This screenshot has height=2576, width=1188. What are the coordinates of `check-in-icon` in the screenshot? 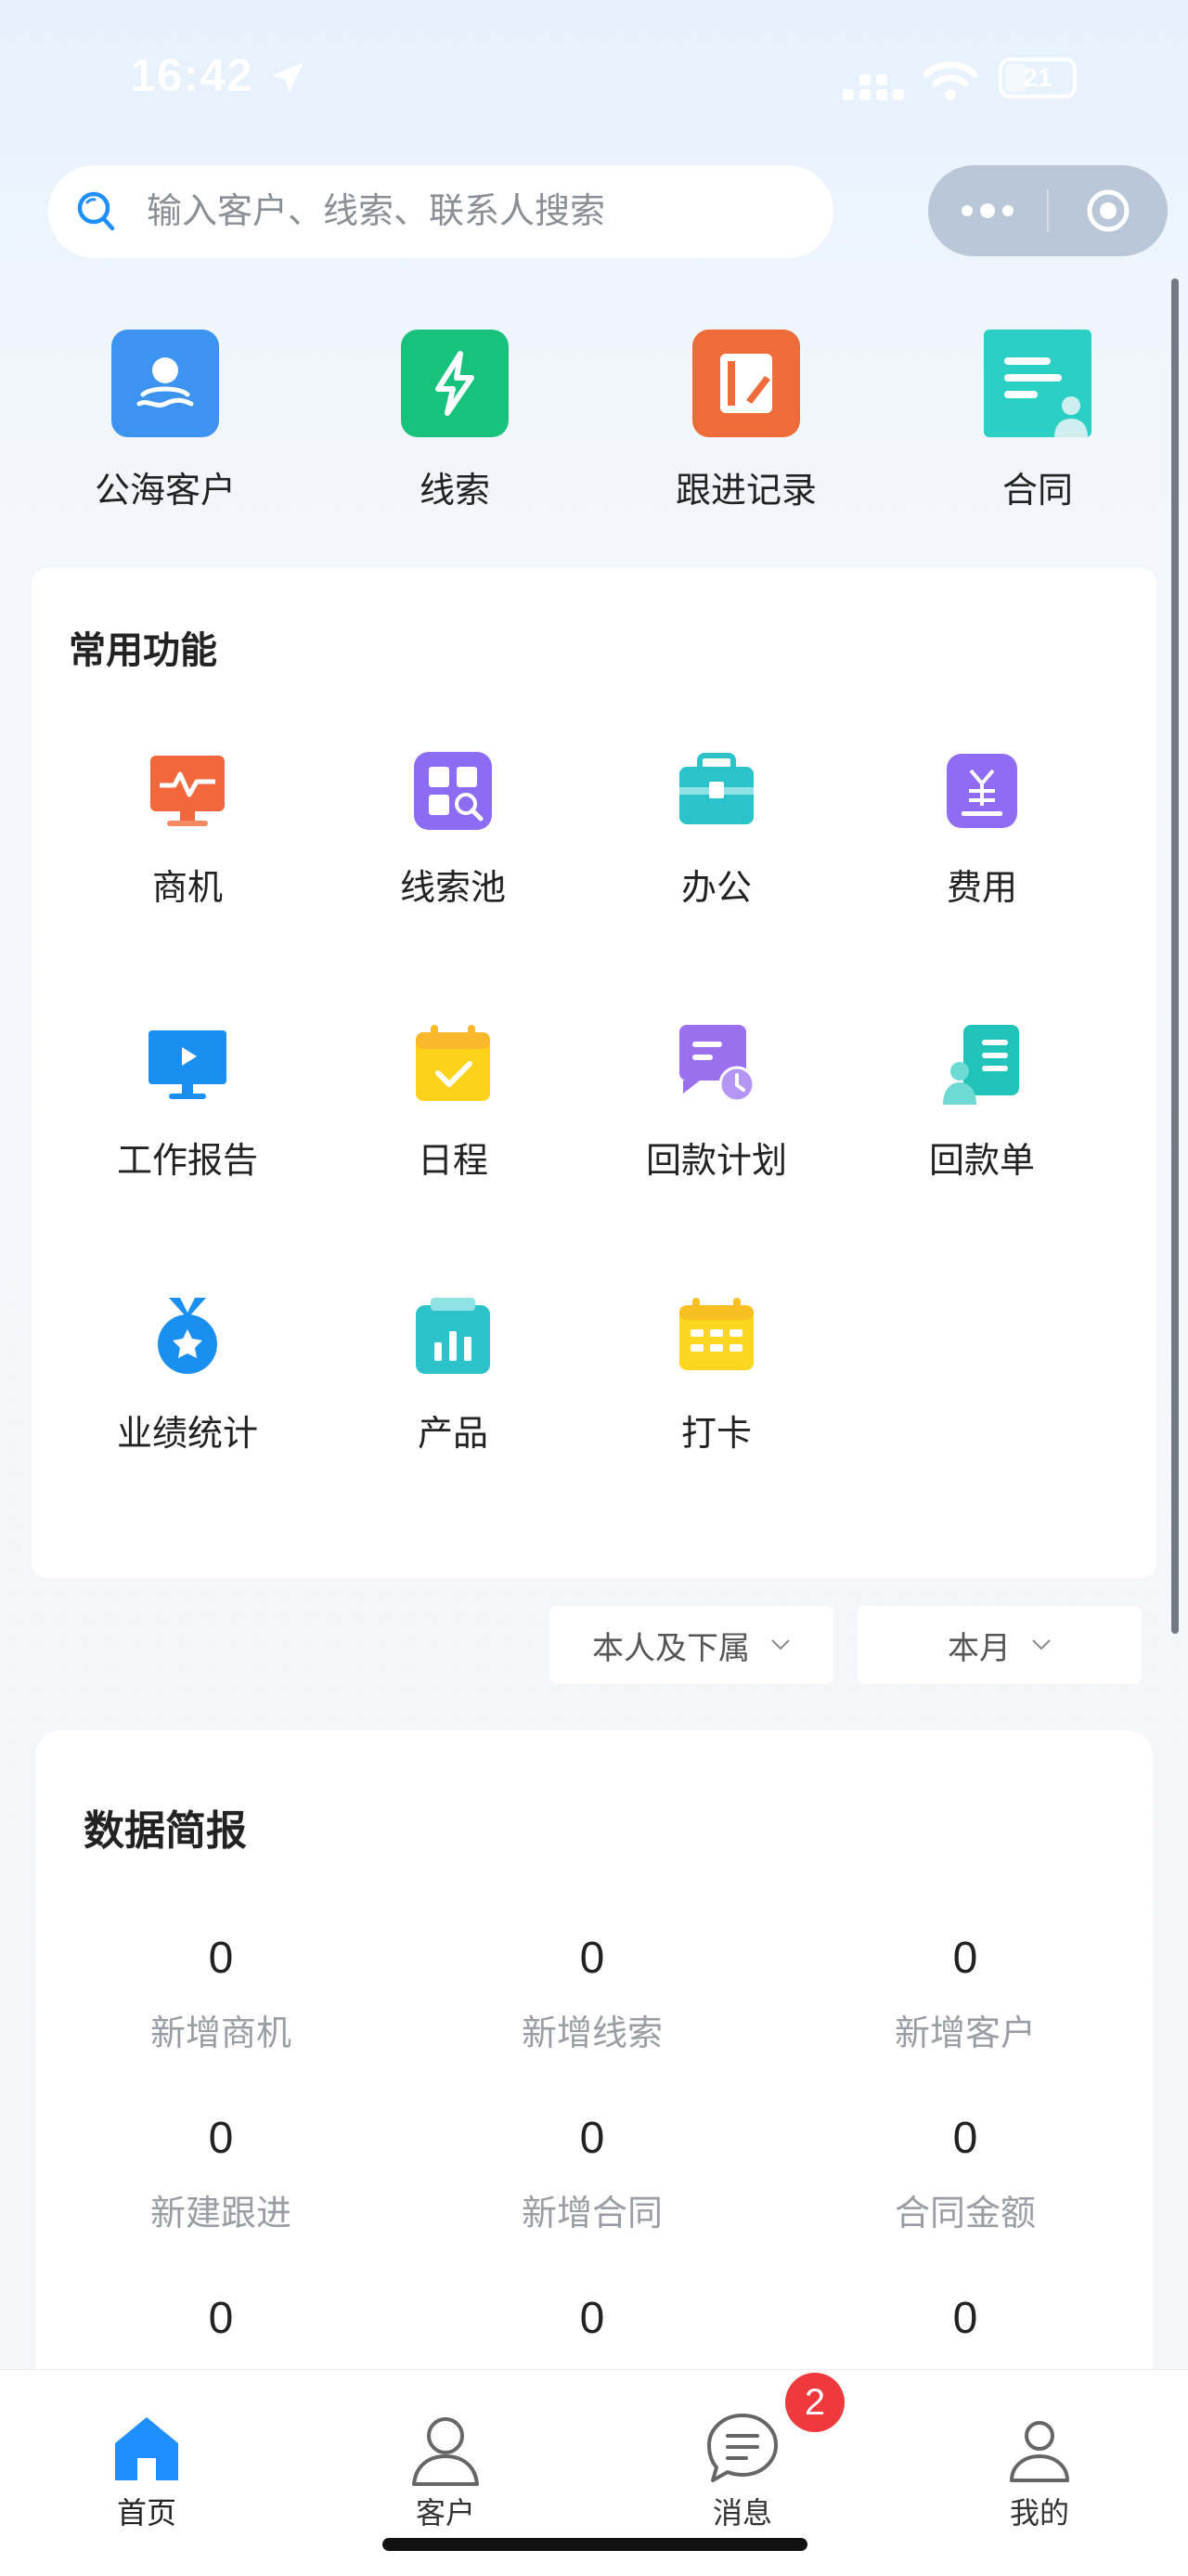 It's located at (716, 1334).